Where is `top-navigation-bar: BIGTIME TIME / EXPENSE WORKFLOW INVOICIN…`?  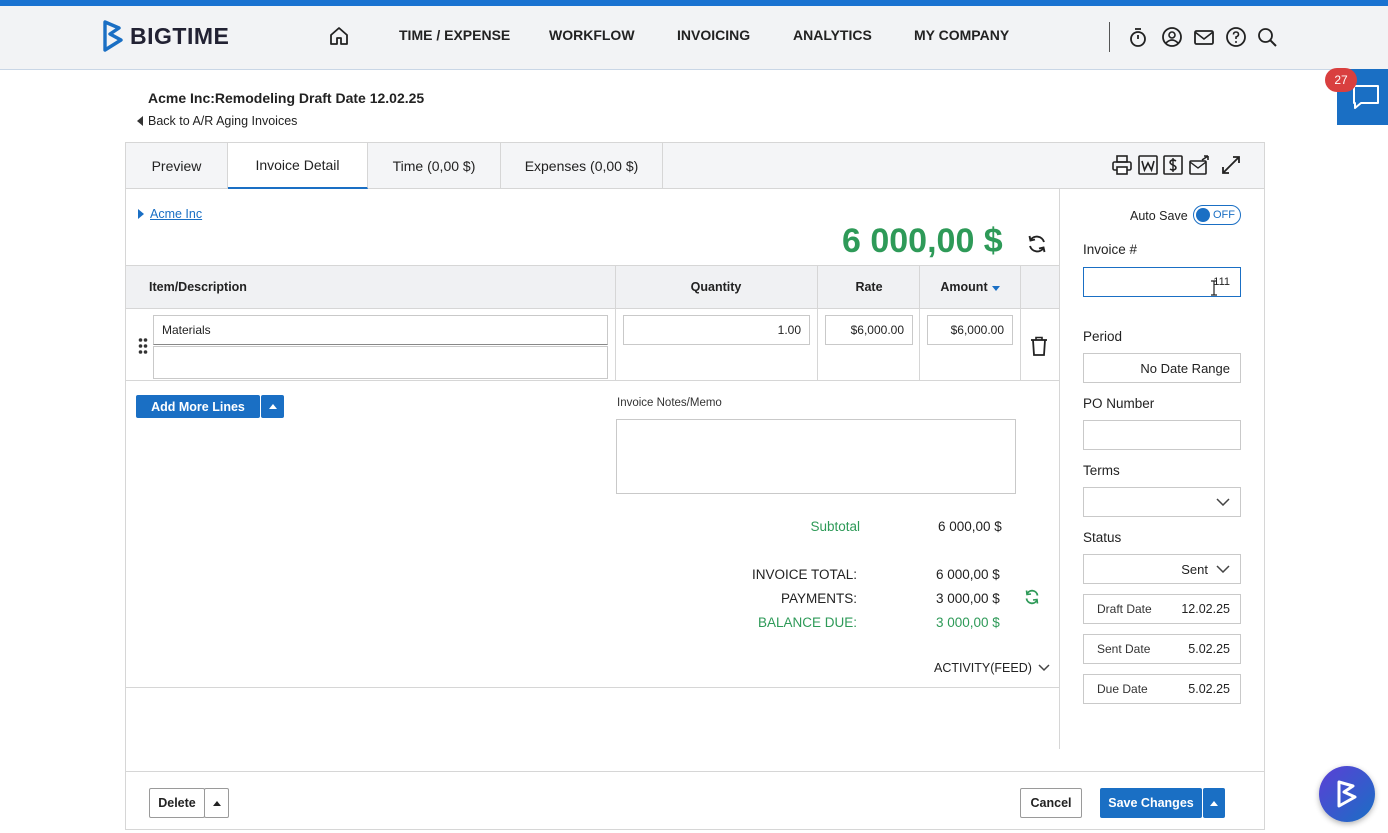 top-navigation-bar: BIGTIME TIME / EXPENSE WORKFLOW INVOICIN… is located at coordinates (694, 38).